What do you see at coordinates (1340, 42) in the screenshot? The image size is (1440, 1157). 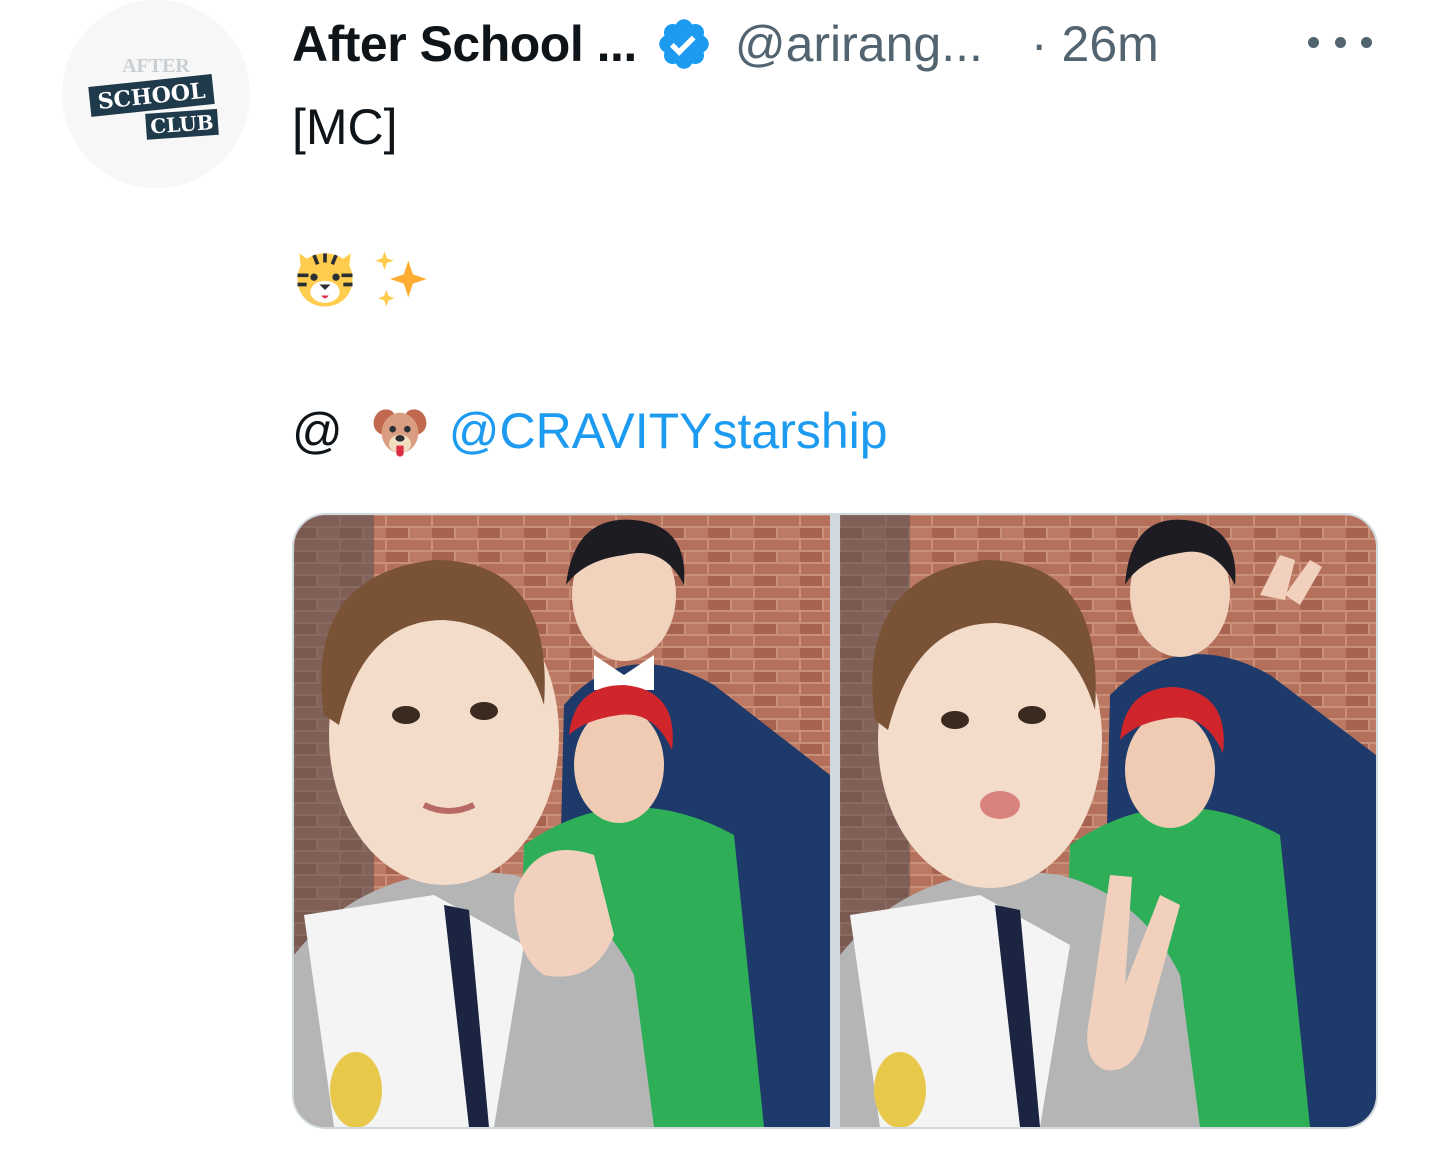 I see `more-options-icon` at bounding box center [1340, 42].